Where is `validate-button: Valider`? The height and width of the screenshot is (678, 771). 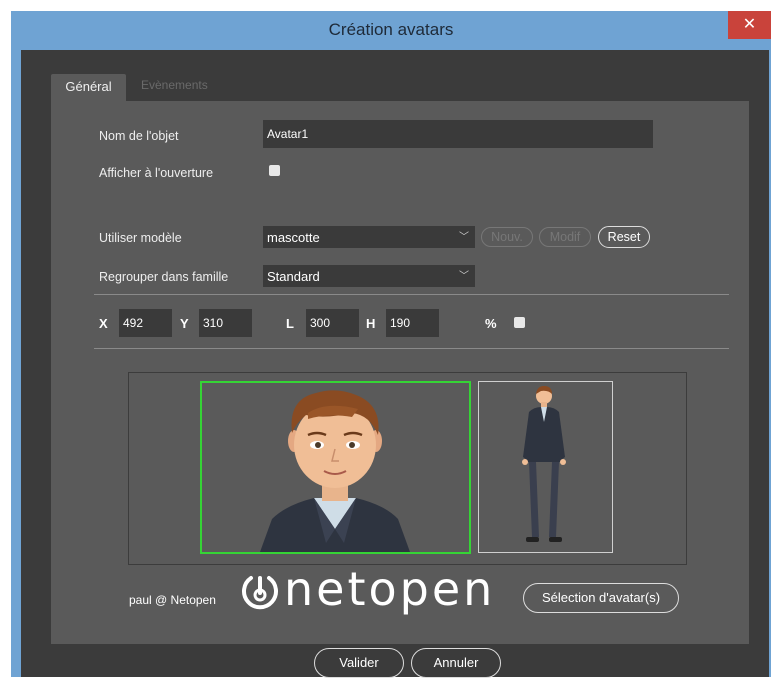
validate-button: Valider is located at coordinates (359, 663).